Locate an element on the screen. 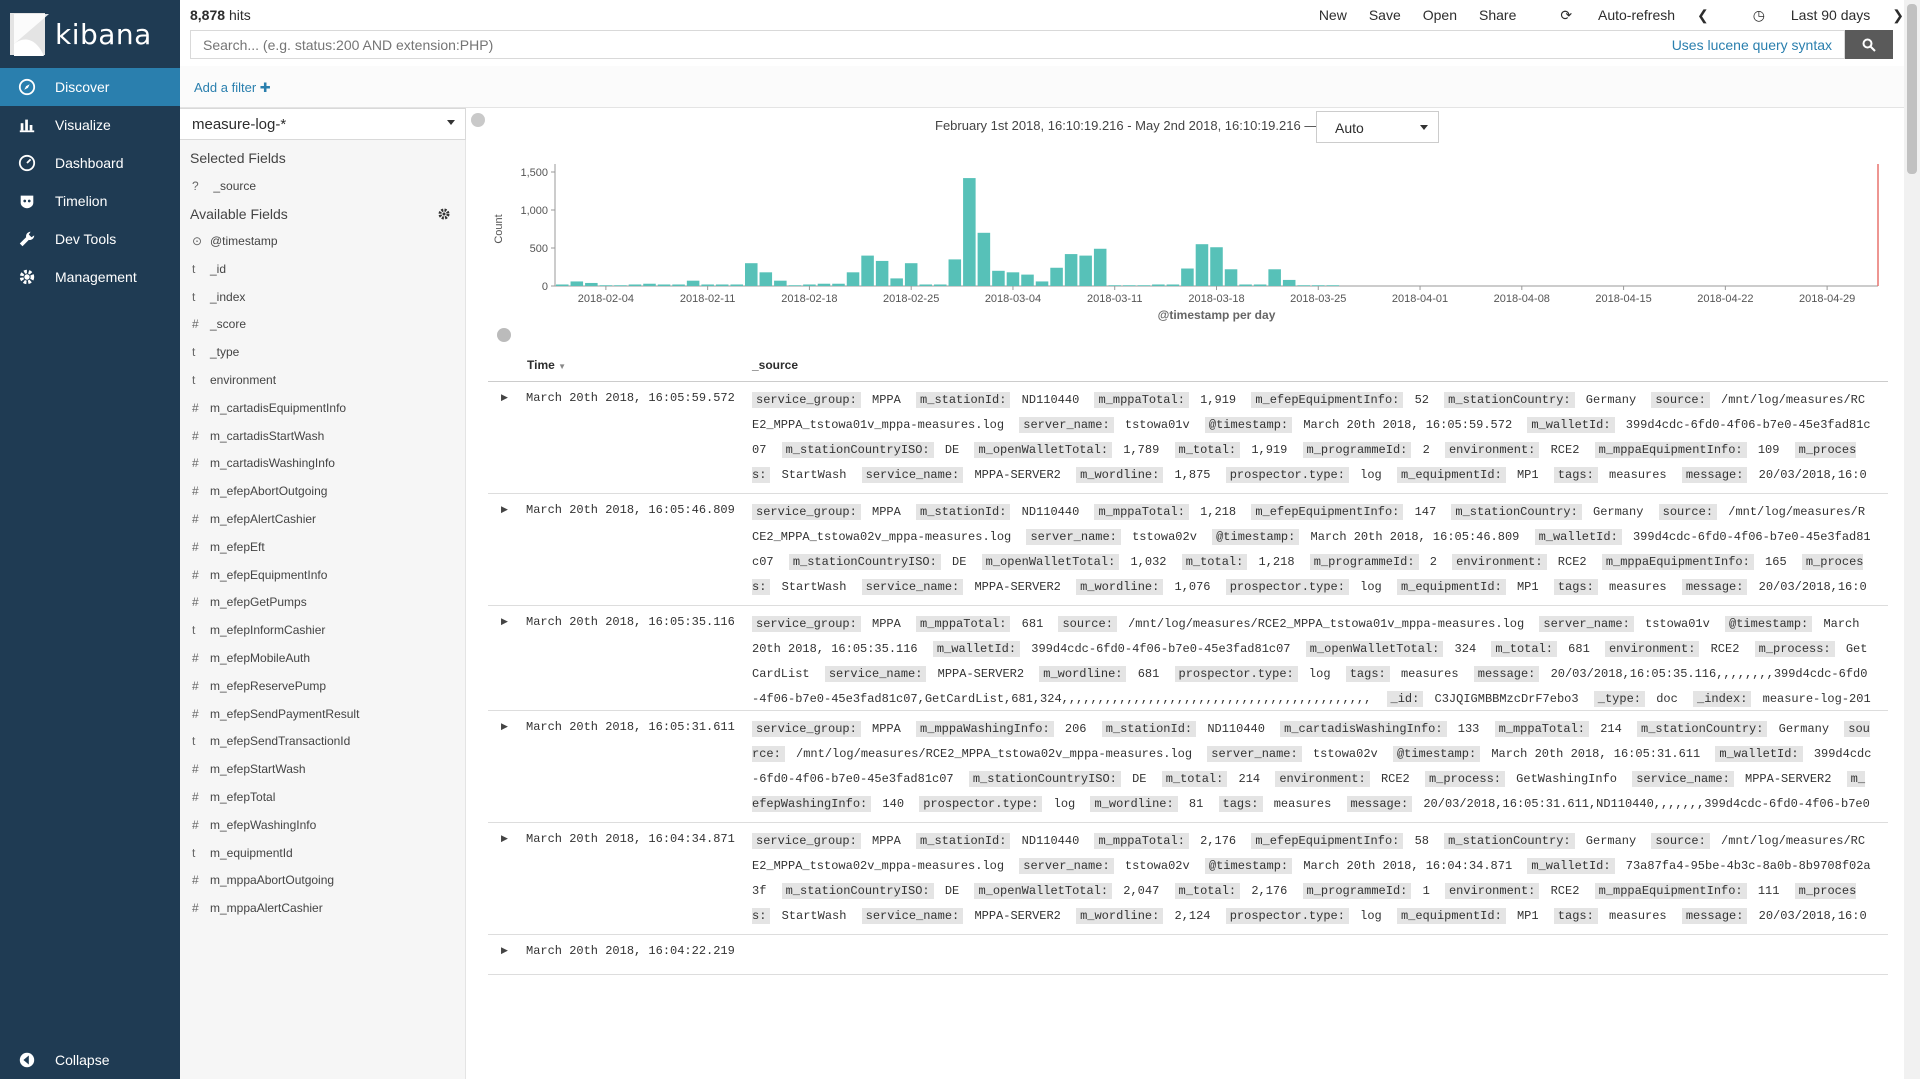 This screenshot has width=1920, height=1079. time-column-header: Time ▼ is located at coordinates (546, 365).